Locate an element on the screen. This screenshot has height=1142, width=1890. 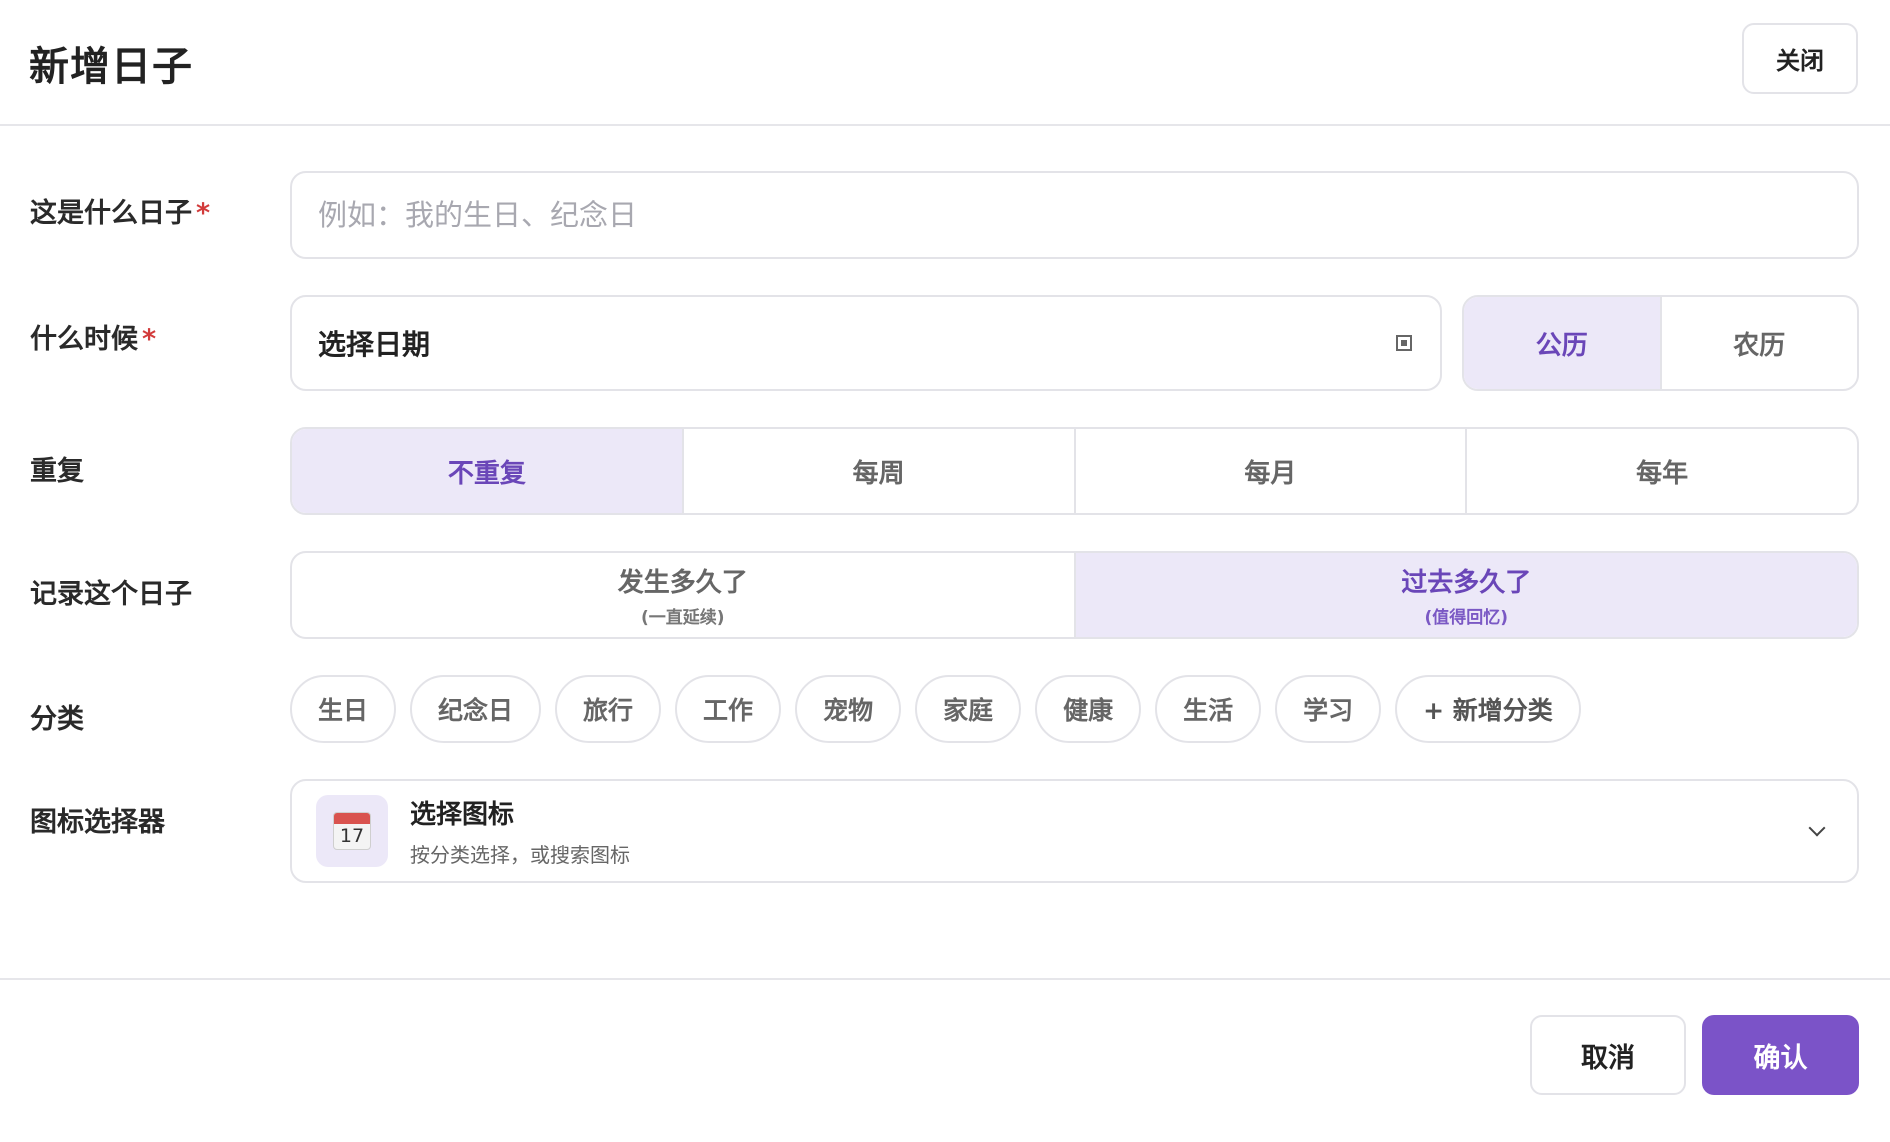
icon-picker-label: 图标选择器 is located at coordinates (97, 822).